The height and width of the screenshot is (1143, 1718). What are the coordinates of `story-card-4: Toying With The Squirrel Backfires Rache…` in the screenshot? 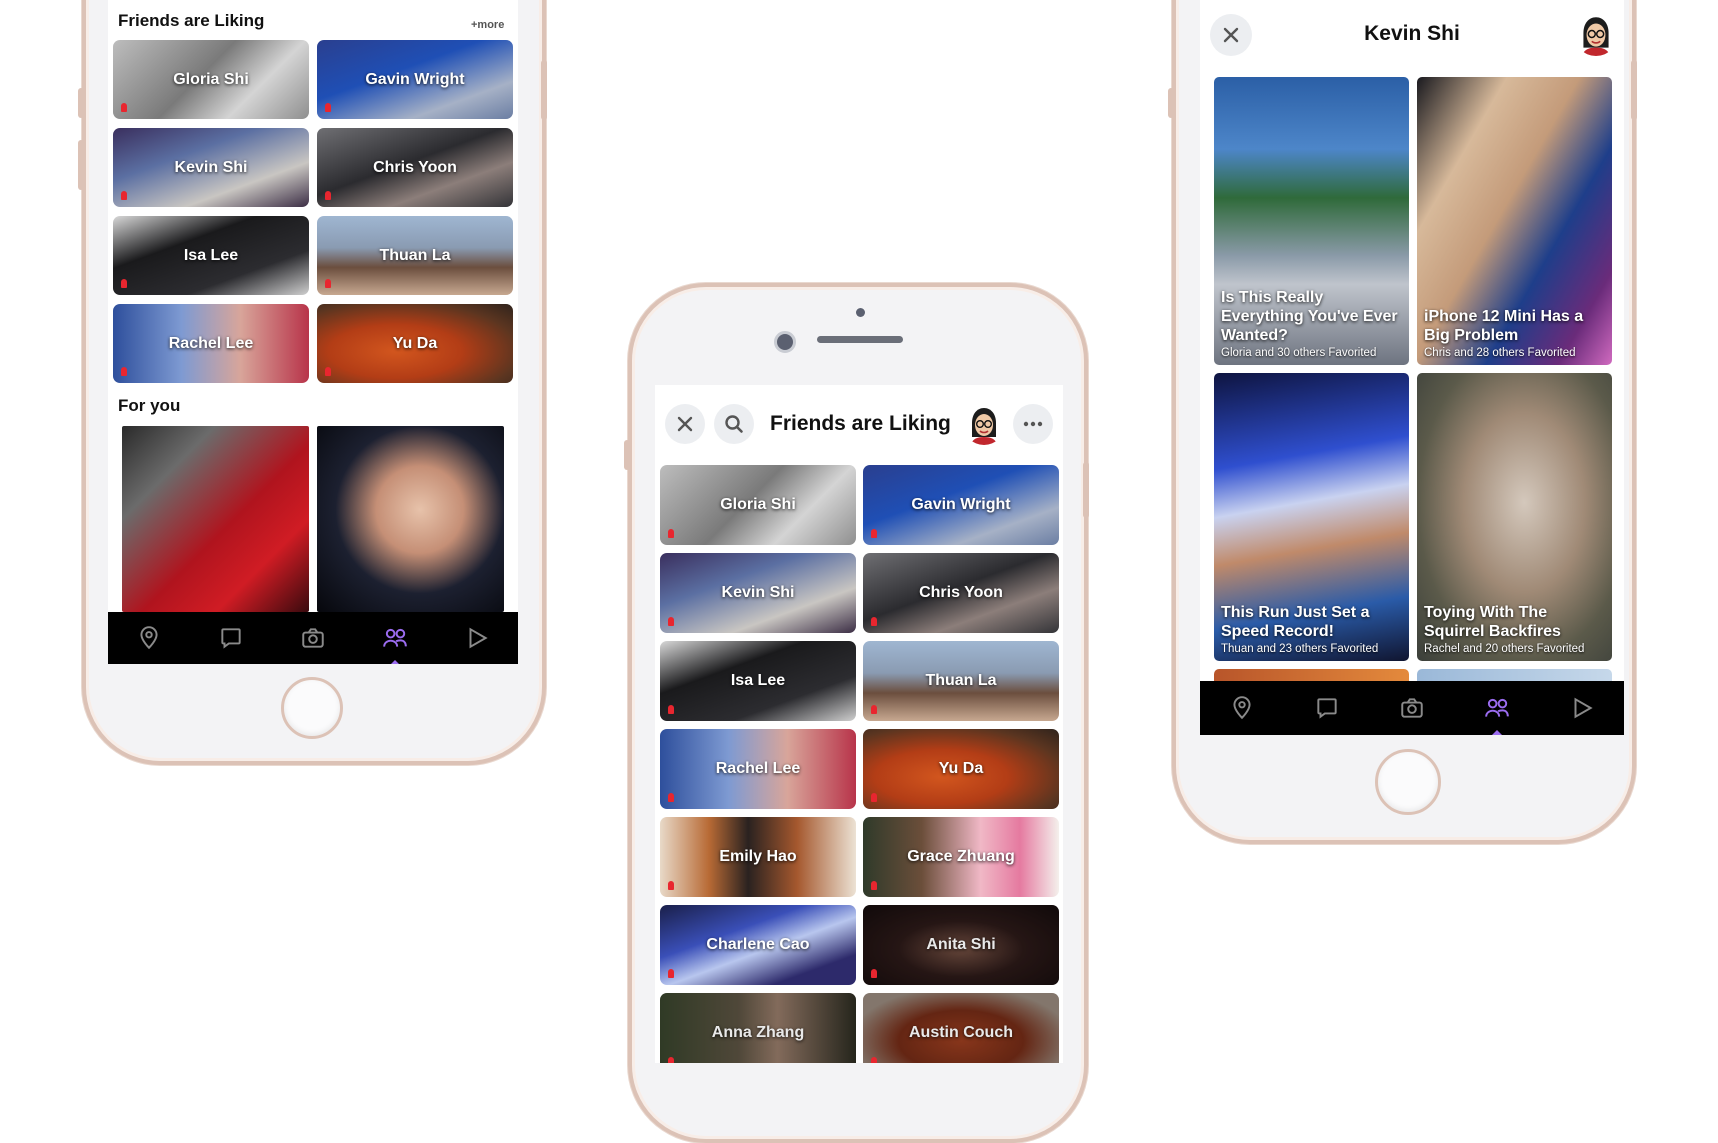 It's located at (1514, 517).